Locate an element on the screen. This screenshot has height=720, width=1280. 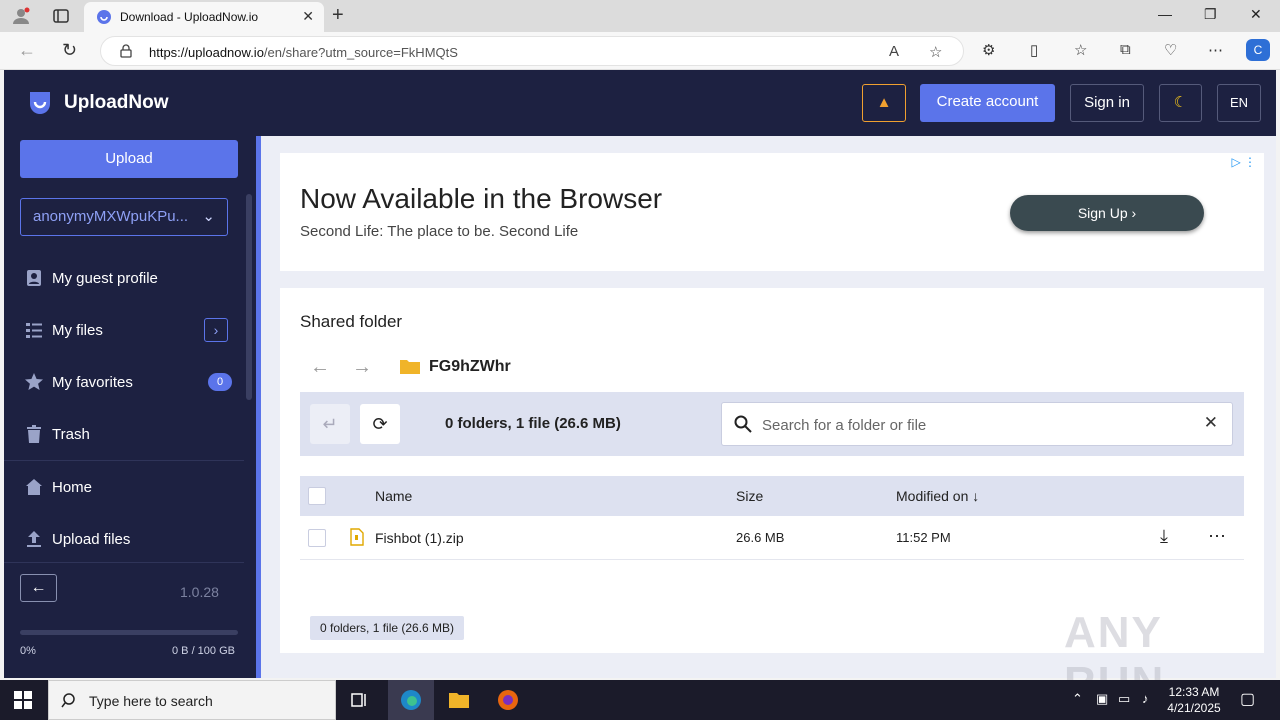
more-menu-icon: ⋯ is located at coordinates (1215, 50).